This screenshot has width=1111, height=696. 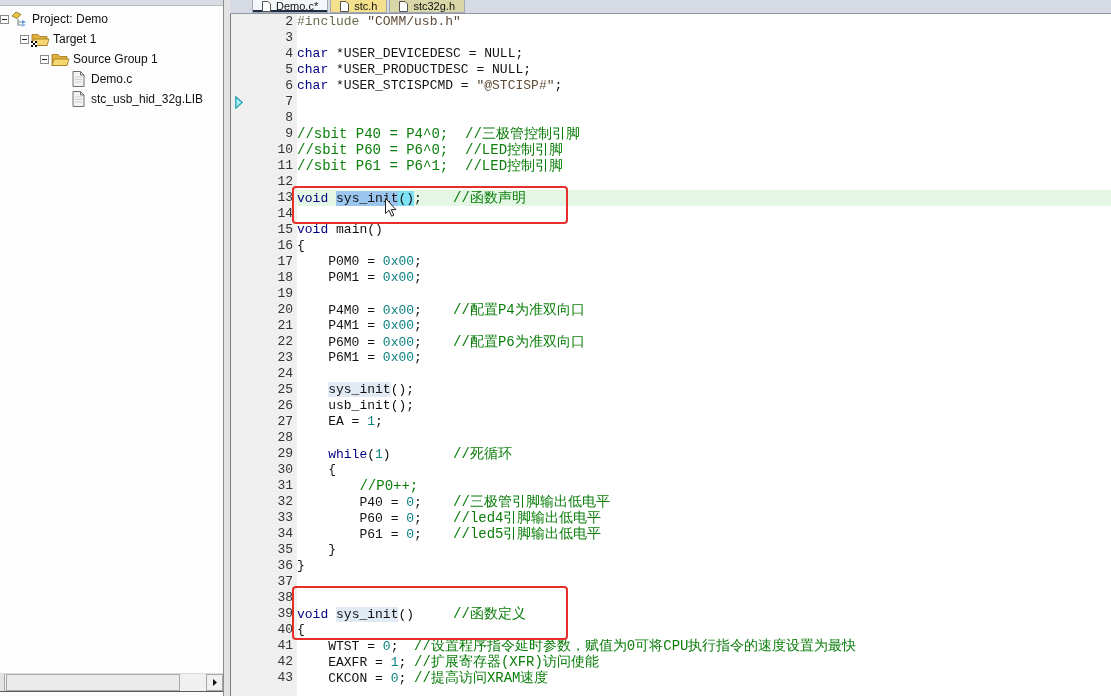 What do you see at coordinates (93, 682) in the screenshot?
I see `scrollbar-thumb` at bounding box center [93, 682].